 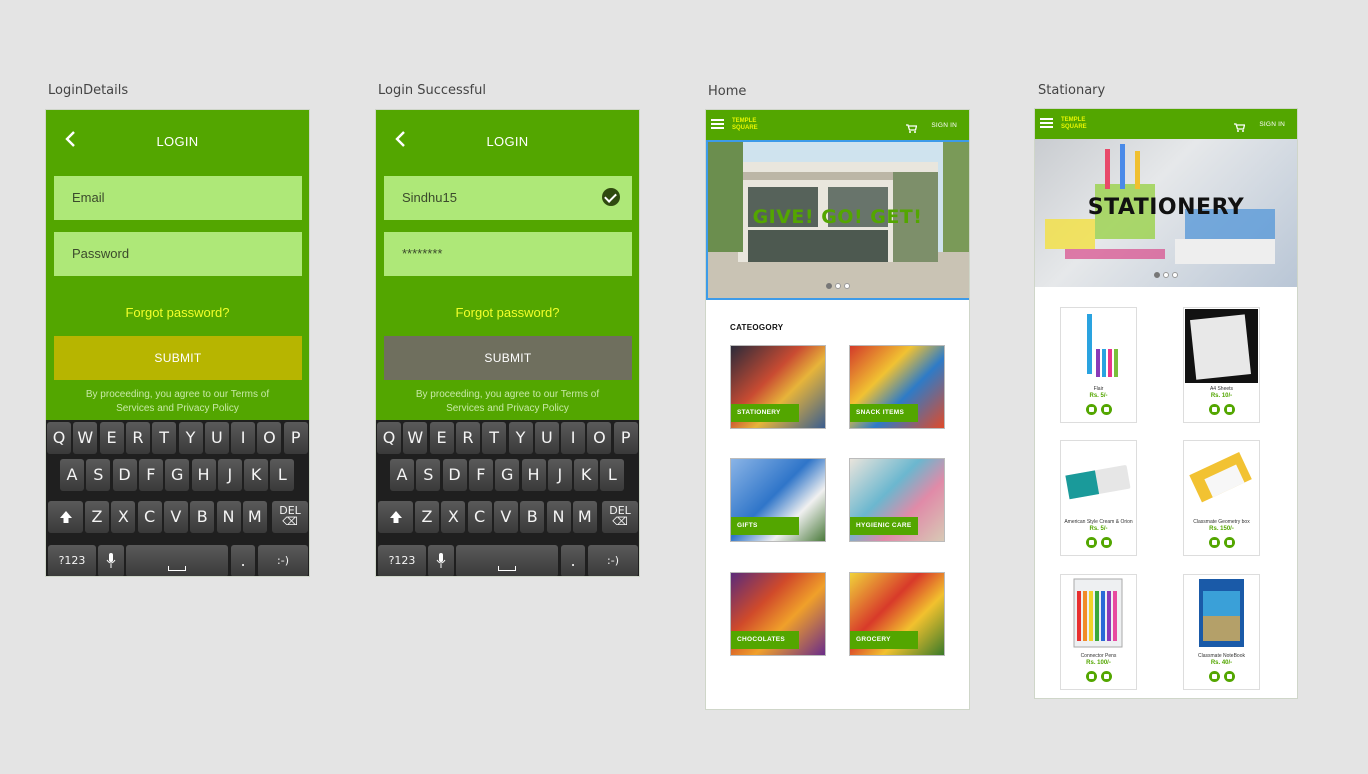 What do you see at coordinates (1221, 498) in the screenshot?
I see `product-card: Classmate Geometry box Rs. 150/-` at bounding box center [1221, 498].